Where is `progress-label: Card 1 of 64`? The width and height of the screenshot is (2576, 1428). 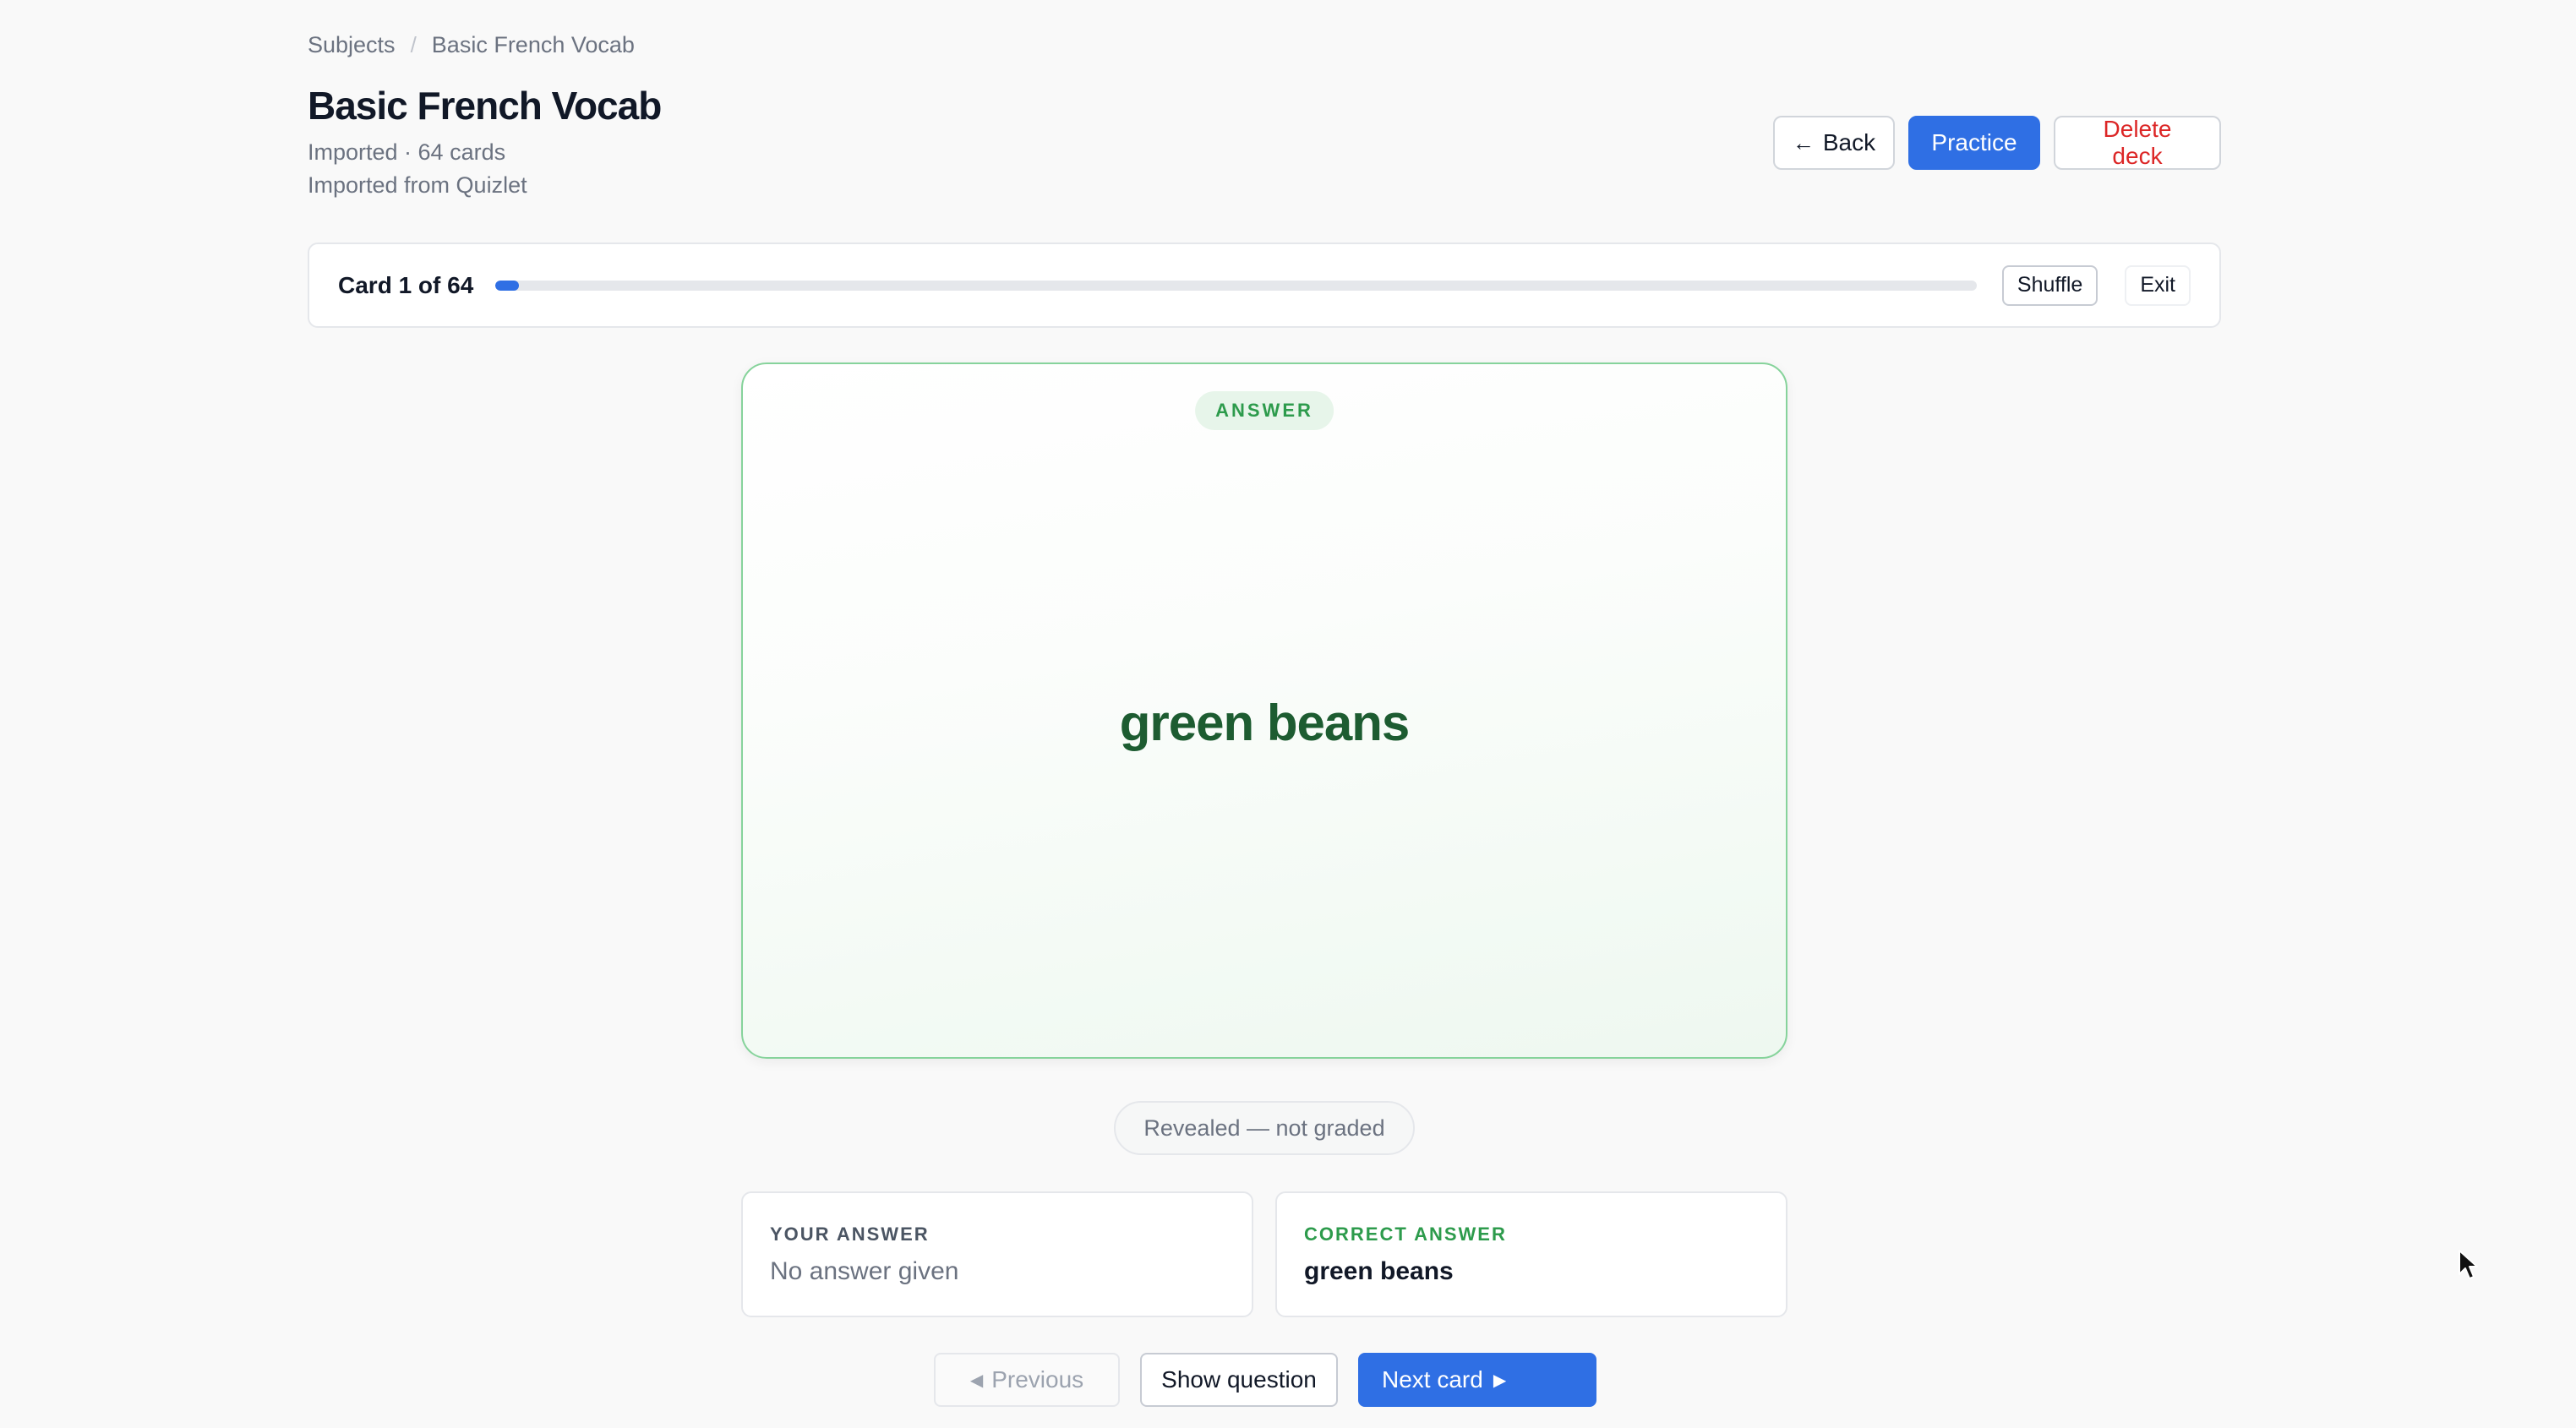
progress-label: Card 1 of 64 is located at coordinates (406, 284).